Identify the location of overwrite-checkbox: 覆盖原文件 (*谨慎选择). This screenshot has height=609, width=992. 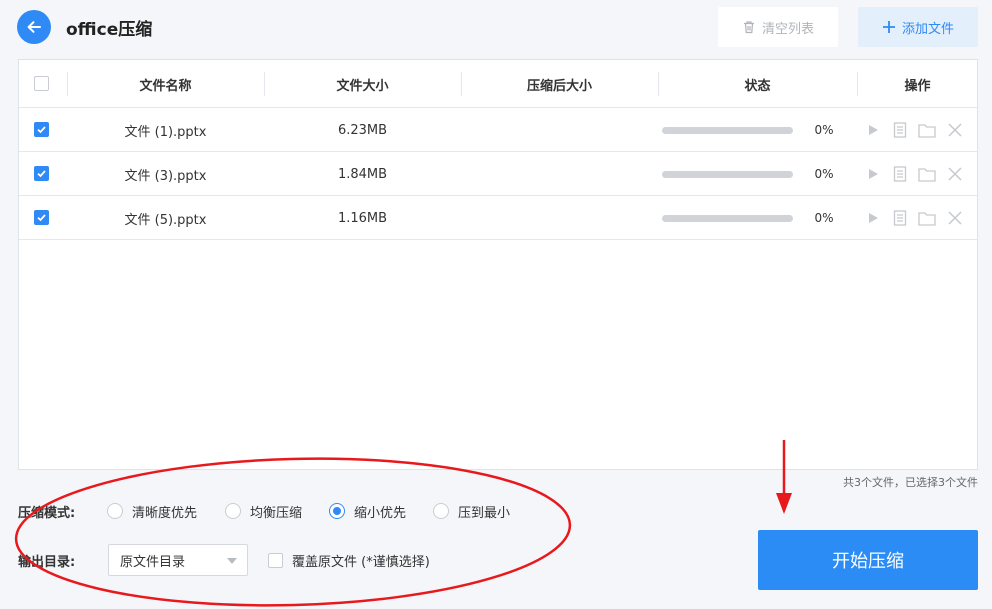
(349, 560).